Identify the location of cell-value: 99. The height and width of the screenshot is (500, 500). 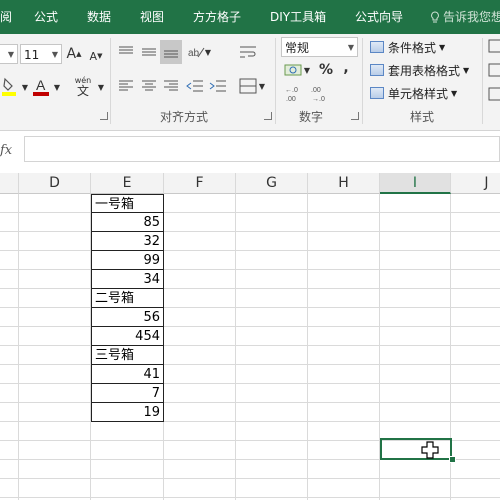
(151, 260).